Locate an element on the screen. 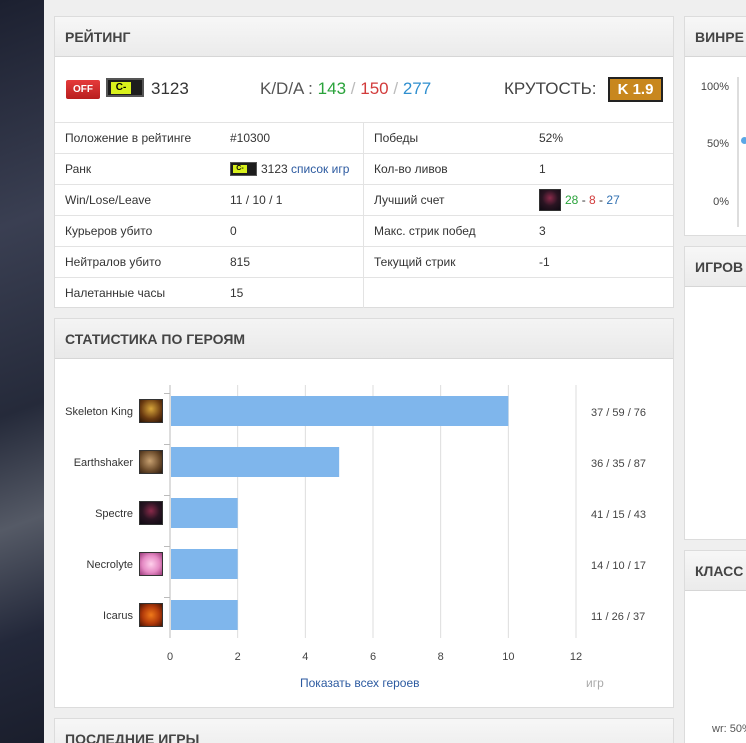  kda-deaths: 150 is located at coordinates (374, 88).